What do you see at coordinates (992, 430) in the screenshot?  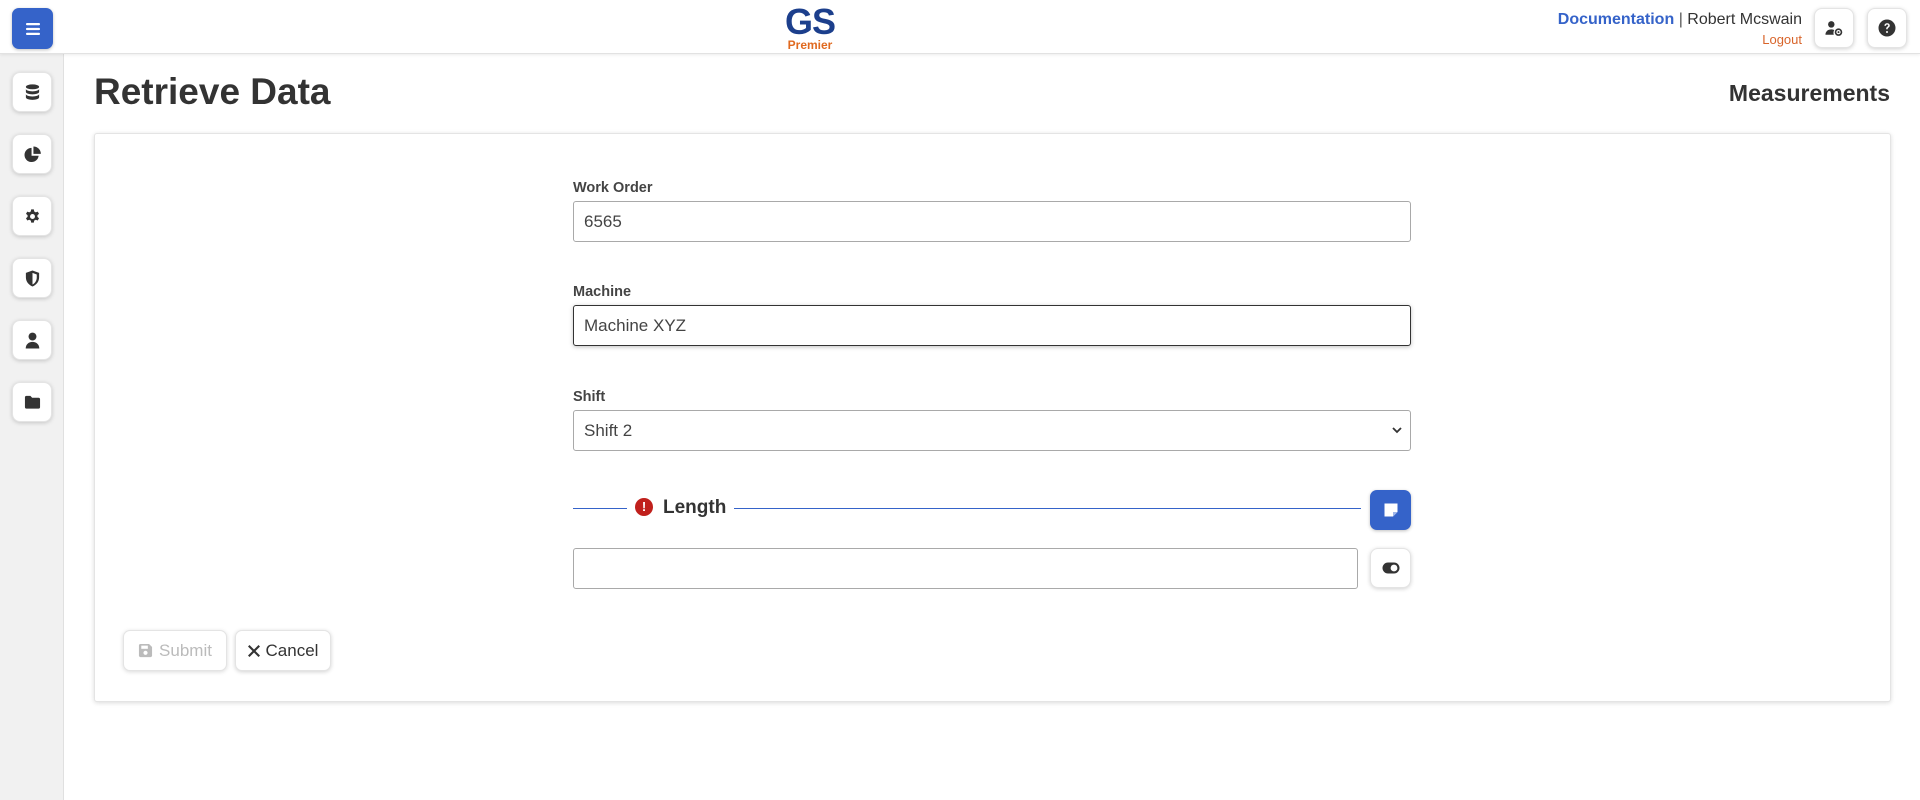 I see `shift-select: Shift 2` at bounding box center [992, 430].